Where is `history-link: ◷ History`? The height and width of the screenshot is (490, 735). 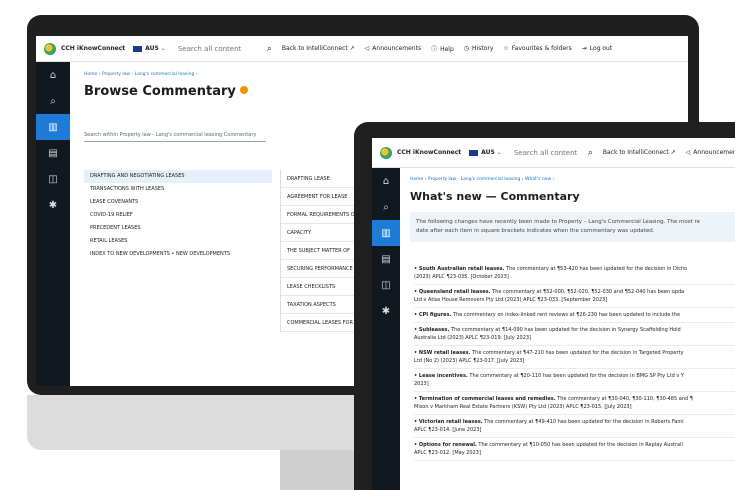 history-link: ◷ History is located at coordinates (479, 48).